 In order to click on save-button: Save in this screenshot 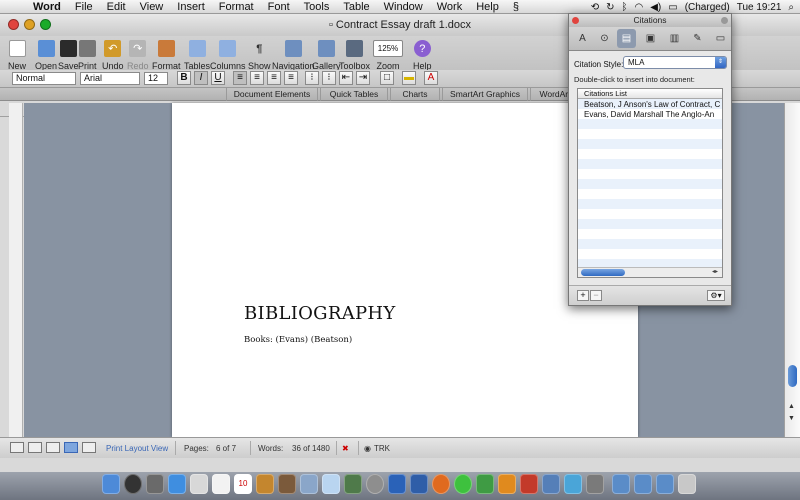, I will do `click(68, 55)`.